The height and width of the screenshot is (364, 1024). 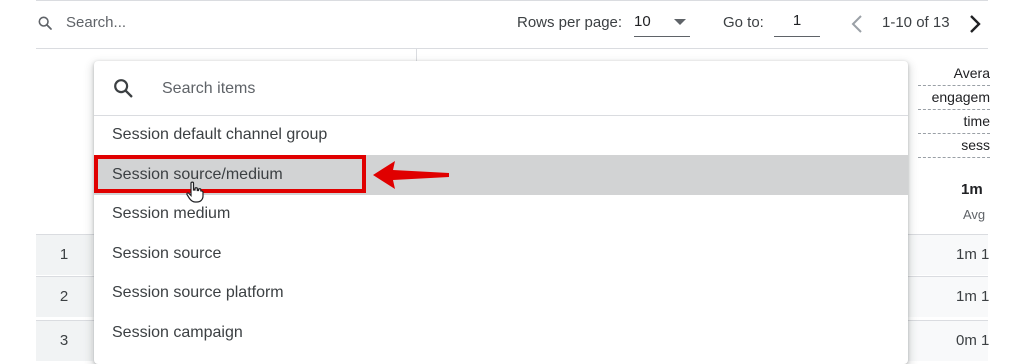 What do you see at coordinates (411, 177) in the screenshot?
I see `arrow-left-icon` at bounding box center [411, 177].